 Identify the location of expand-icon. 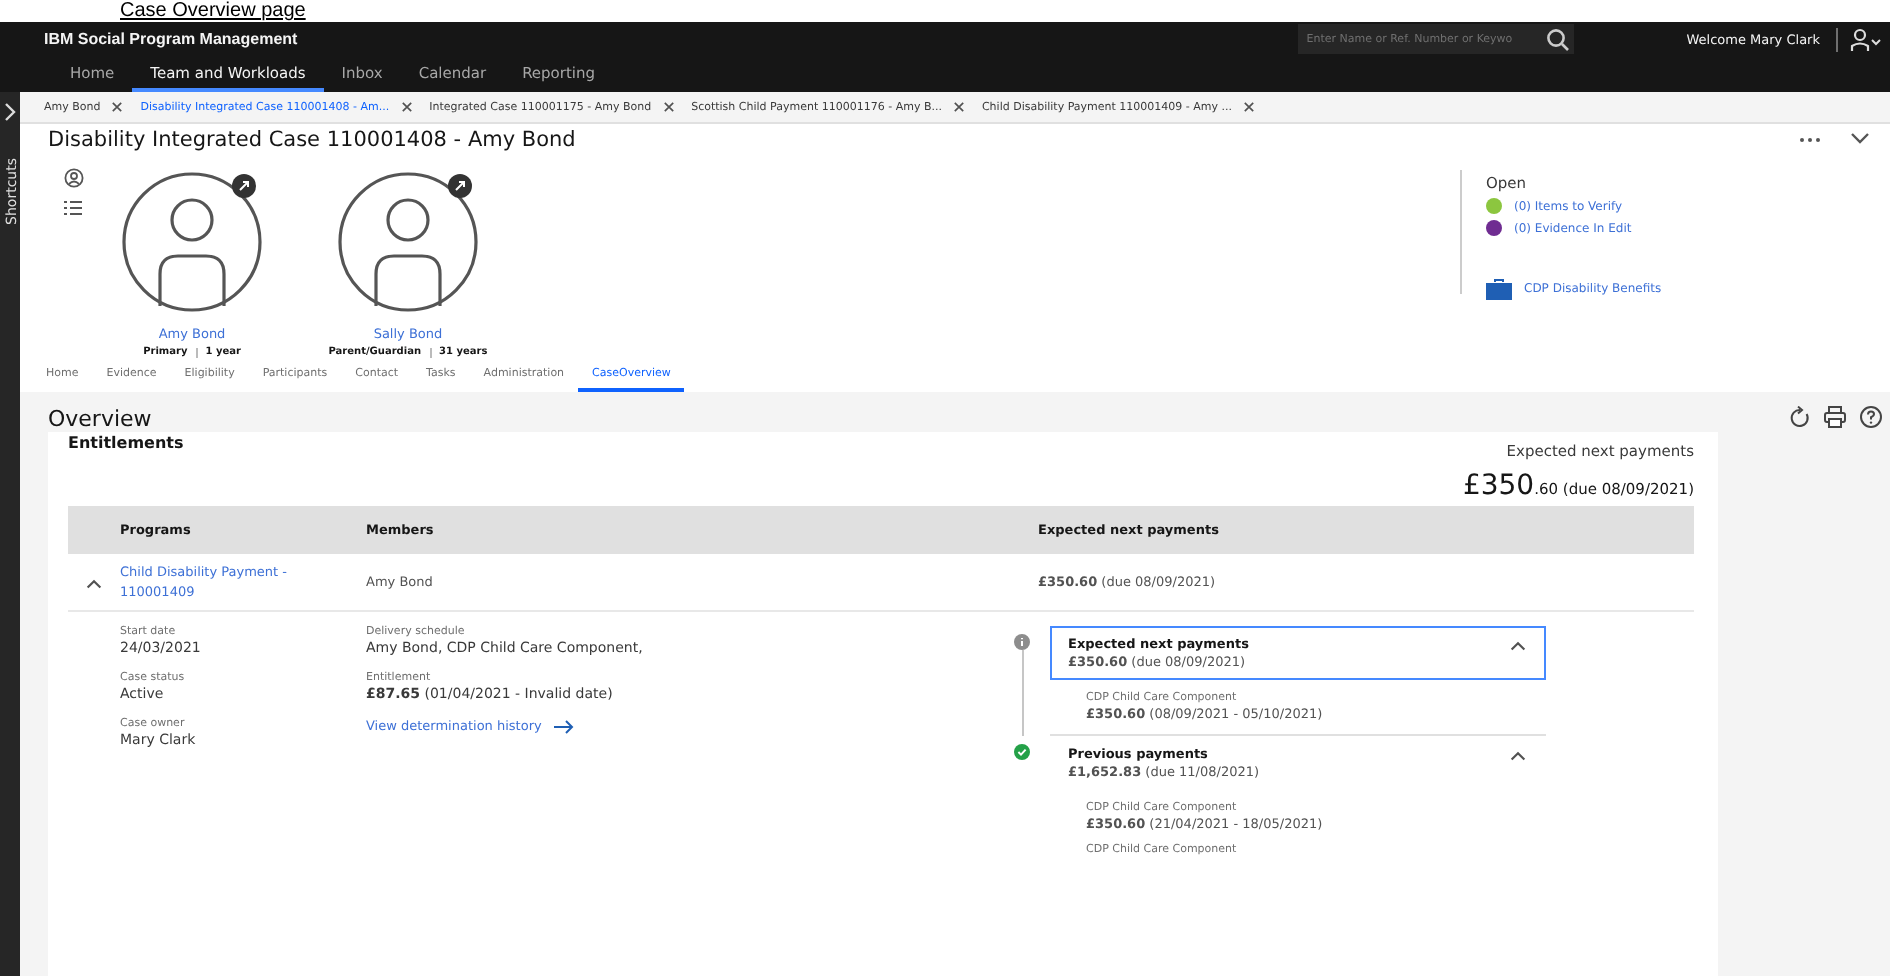
(10, 112).